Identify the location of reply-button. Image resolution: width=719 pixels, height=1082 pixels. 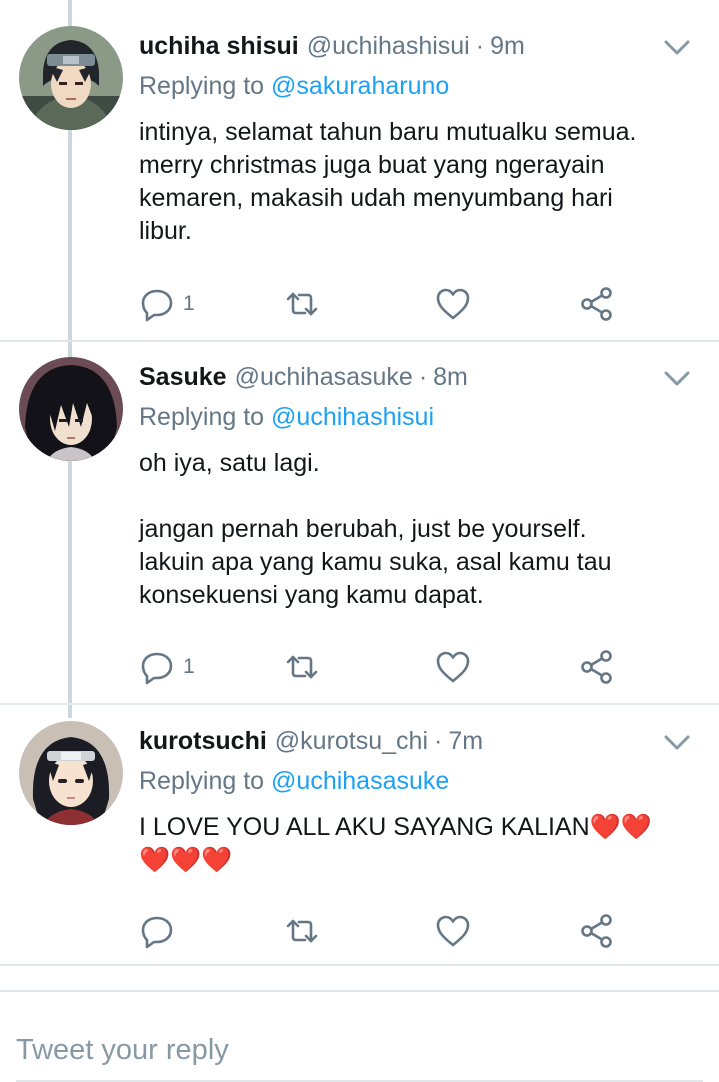
(157, 931).